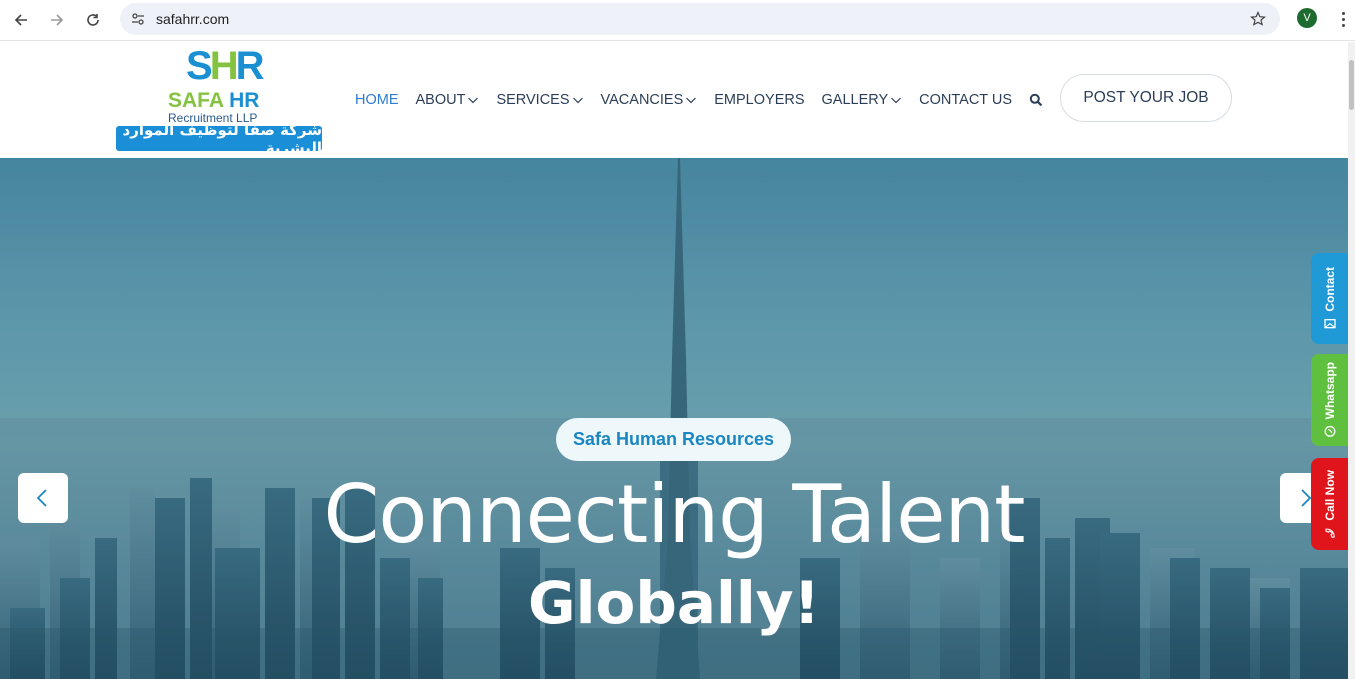 The image size is (1355, 679). Describe the element at coordinates (138, 19) in the screenshot. I see `site-settings-icon` at that location.